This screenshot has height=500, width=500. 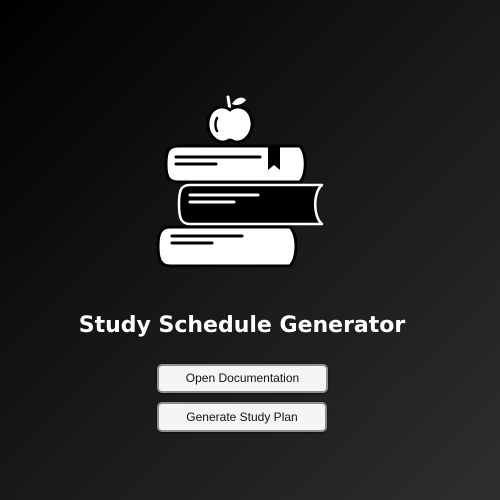 What do you see at coordinates (242, 325) in the screenshot?
I see `page-title: Study Schedule Generator` at bounding box center [242, 325].